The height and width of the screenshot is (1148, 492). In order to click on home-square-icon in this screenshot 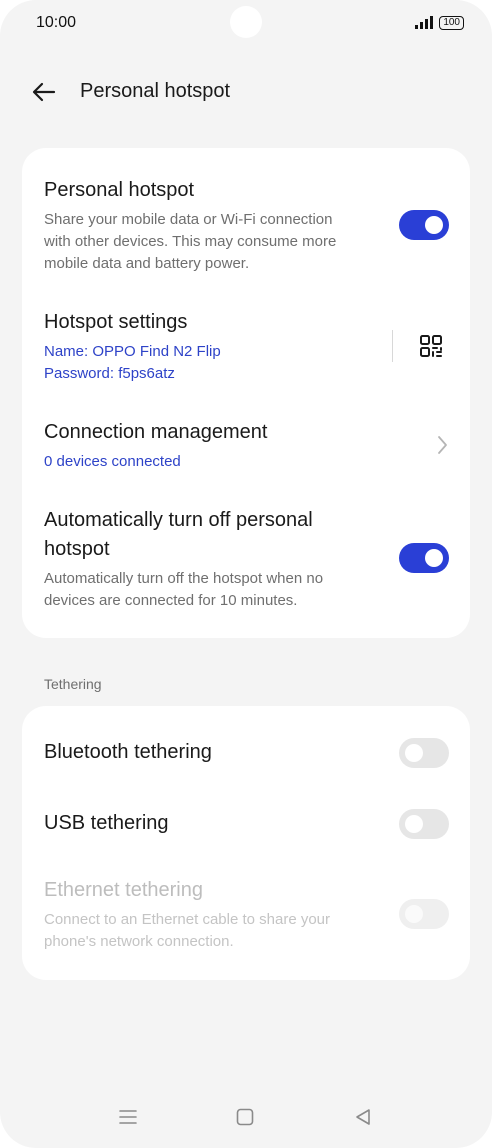, I will do `click(245, 1117)`.